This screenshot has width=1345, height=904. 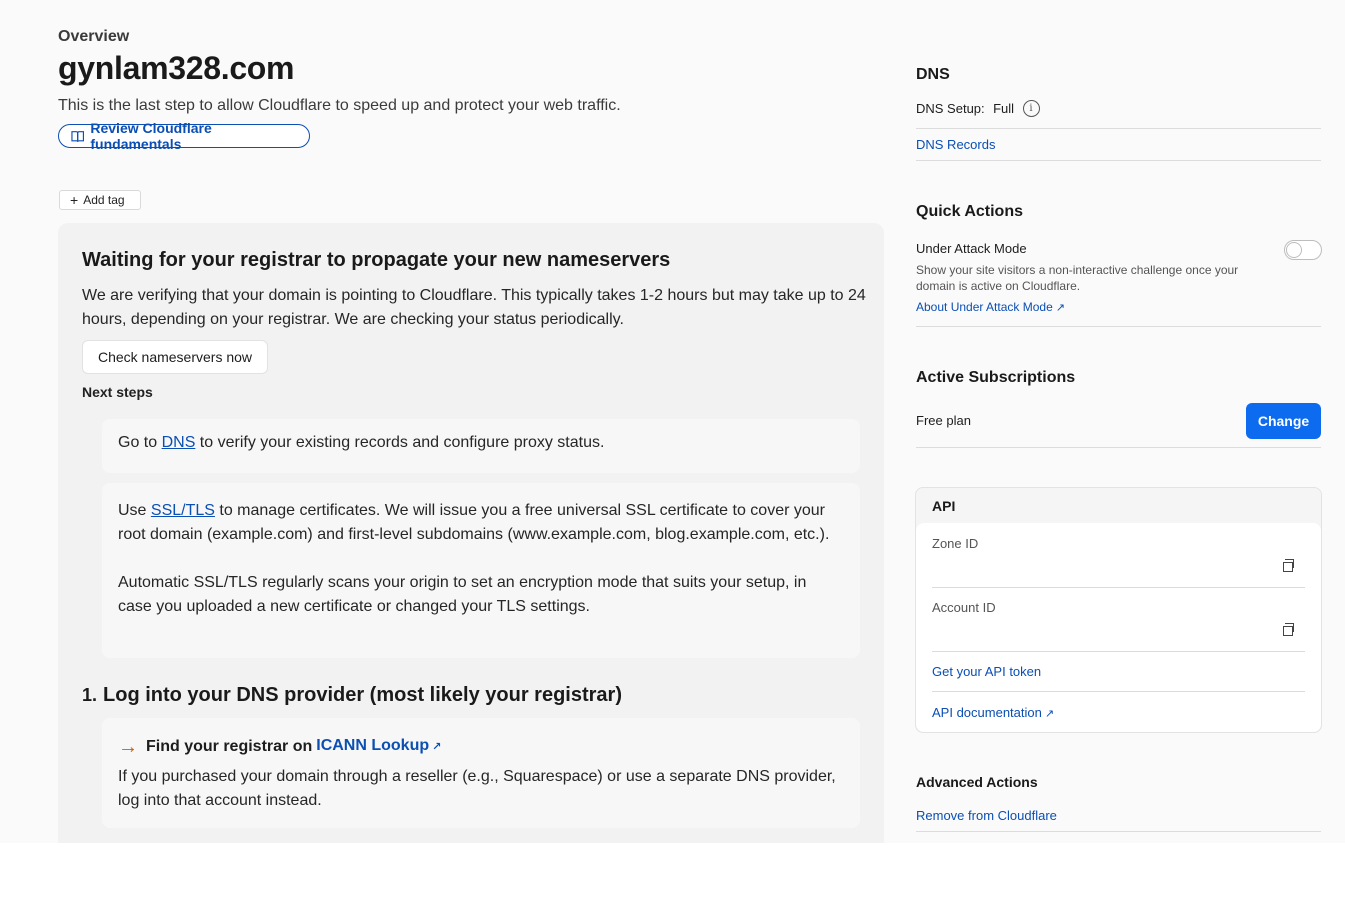 What do you see at coordinates (987, 712) in the screenshot?
I see `api-documentation-label: API documentation` at bounding box center [987, 712].